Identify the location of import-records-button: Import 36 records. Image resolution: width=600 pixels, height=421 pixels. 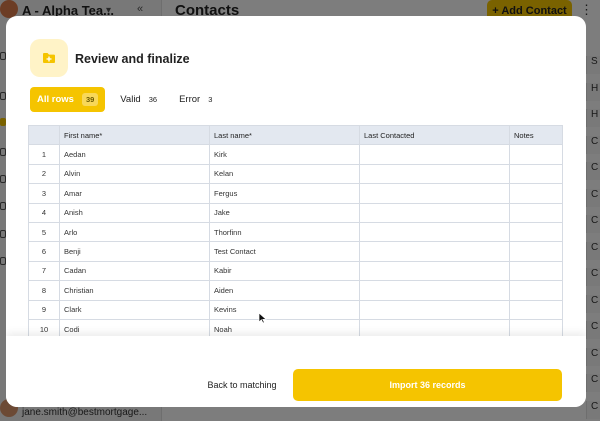
(427, 385).